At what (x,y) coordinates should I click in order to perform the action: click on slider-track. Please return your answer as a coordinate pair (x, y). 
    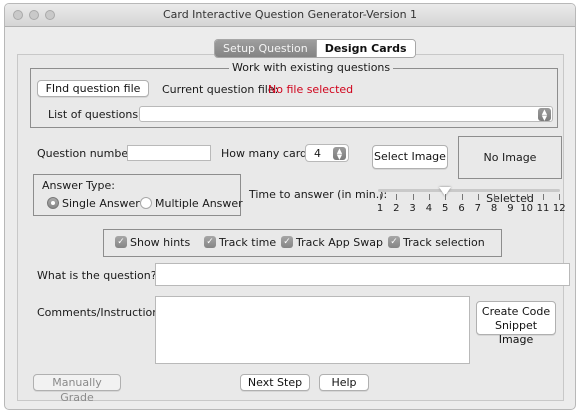
    Looking at the image, I should click on (469, 190).